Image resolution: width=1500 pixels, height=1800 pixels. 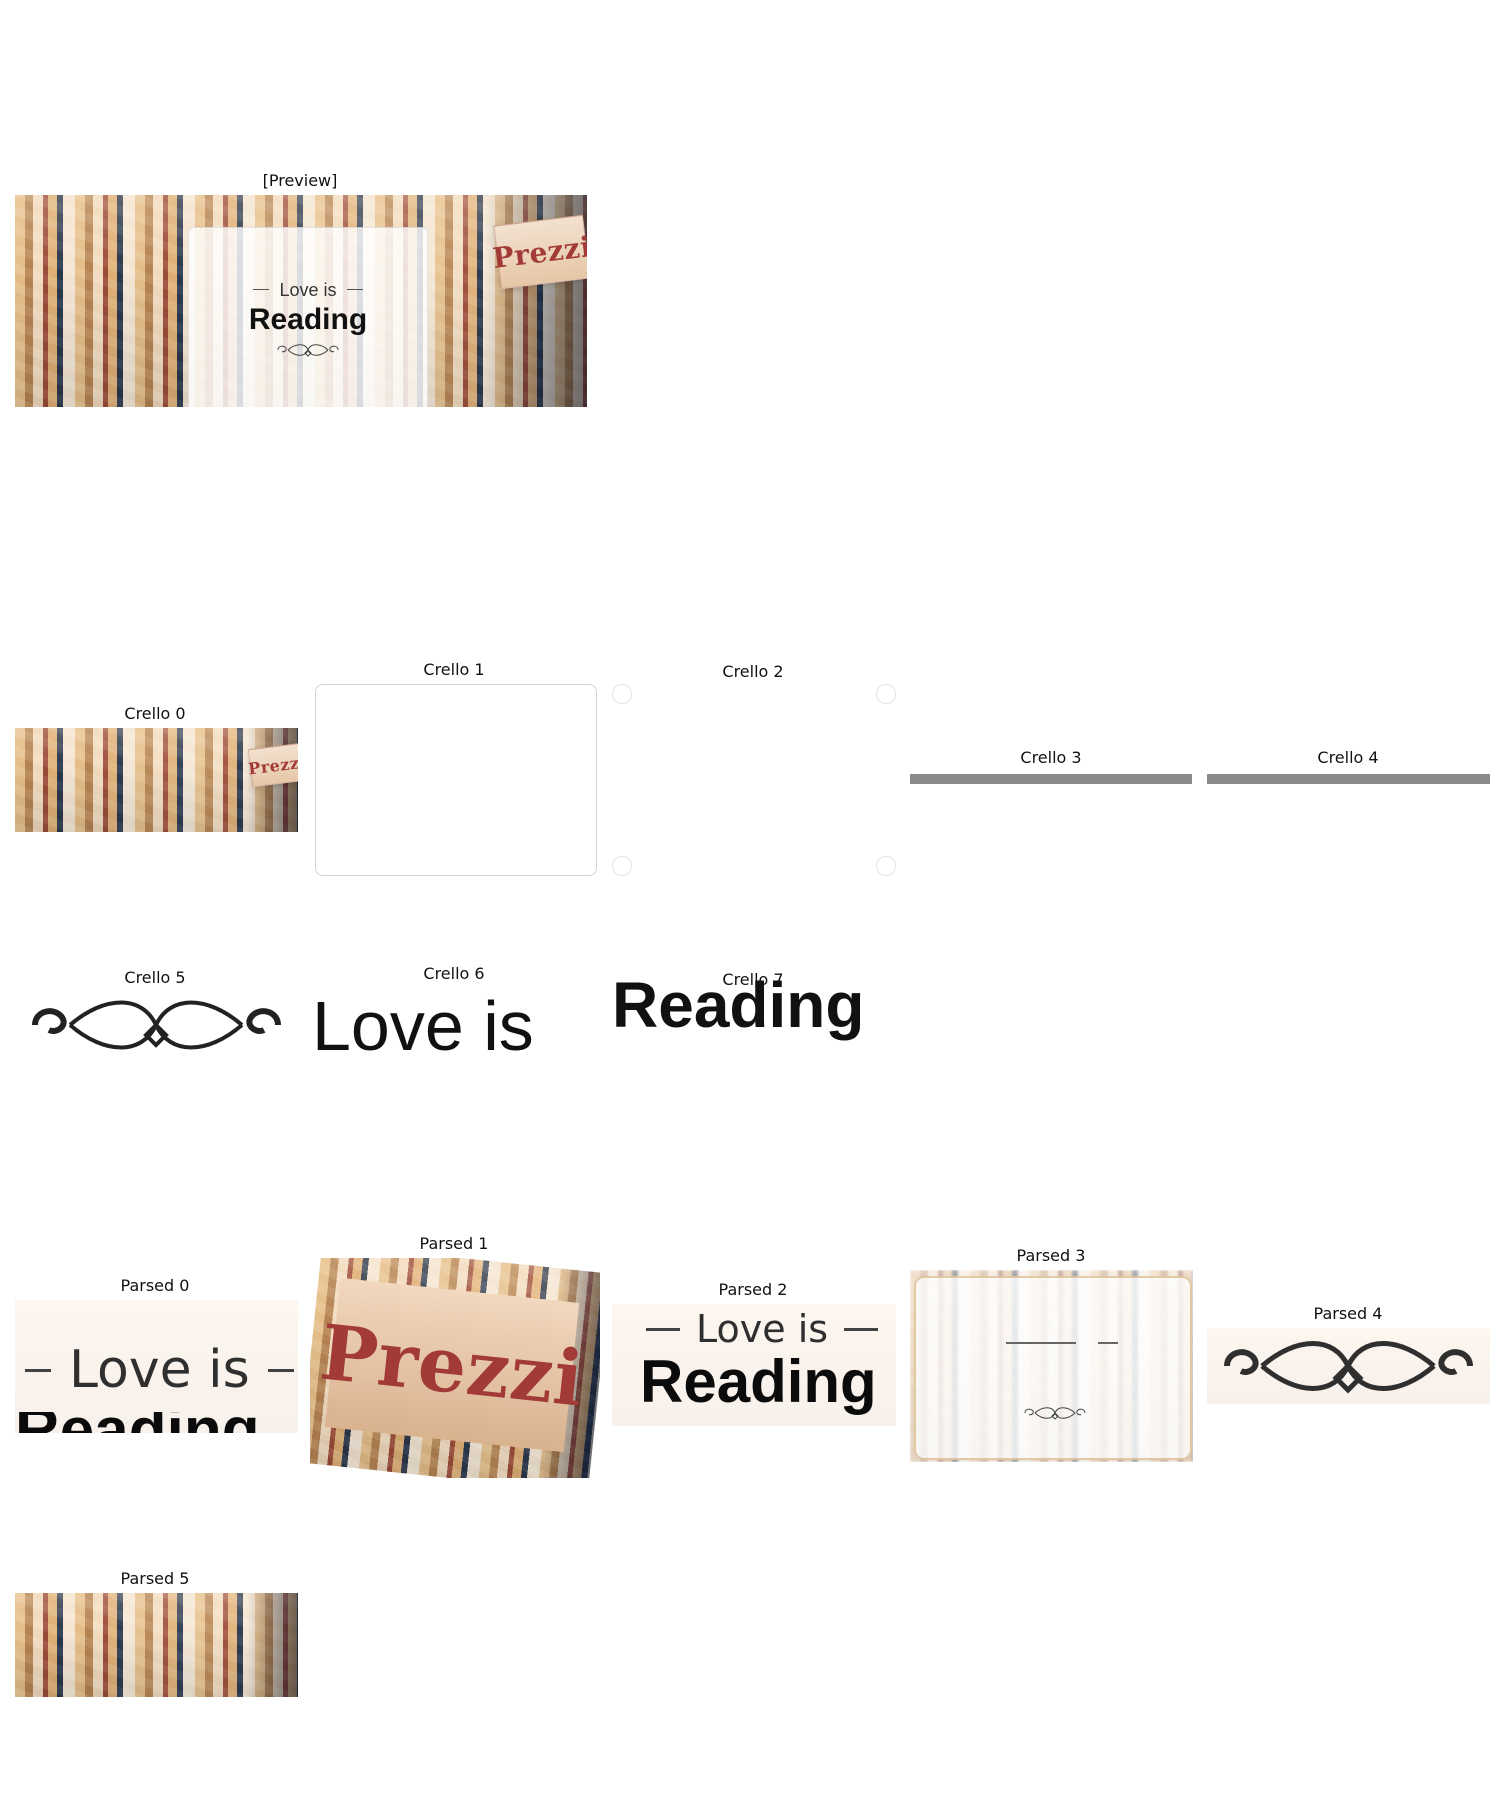 What do you see at coordinates (454, 669) in the screenshot?
I see `crello-1-caption: Crello 1` at bounding box center [454, 669].